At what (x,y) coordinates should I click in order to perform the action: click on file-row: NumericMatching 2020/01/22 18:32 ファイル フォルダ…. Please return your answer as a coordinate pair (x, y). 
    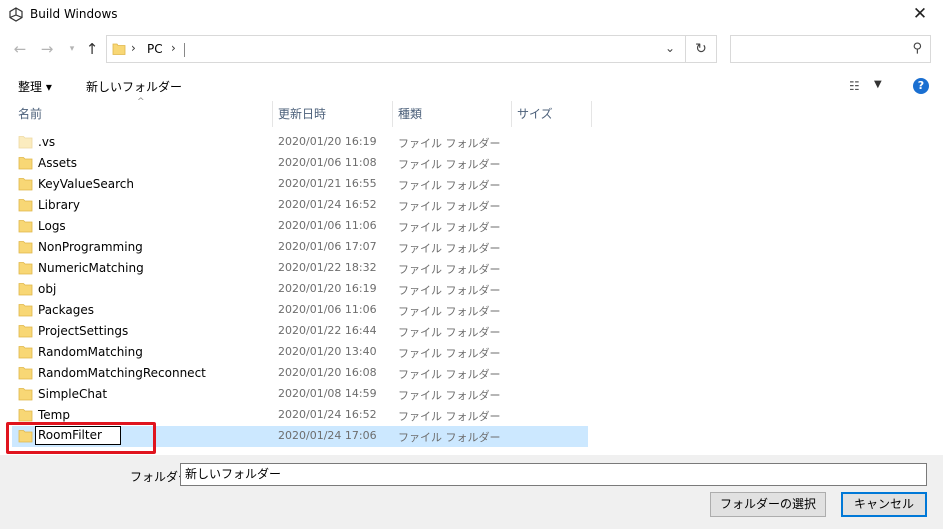
    Looking at the image, I should click on (300, 268).